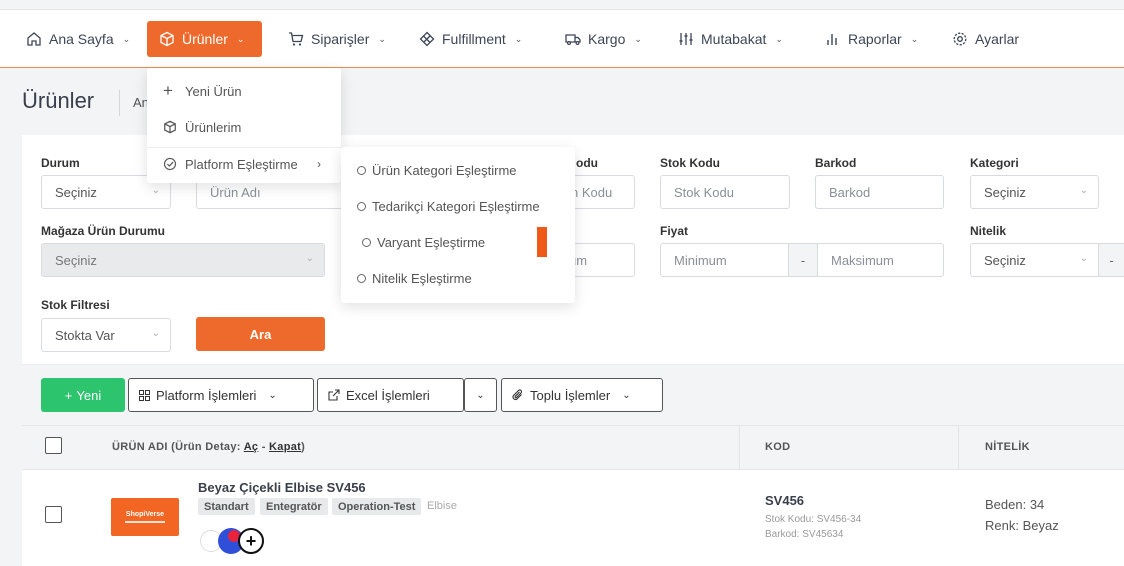 This screenshot has height=566, width=1124. What do you see at coordinates (730, 39) in the screenshot?
I see `nav-reconciliation: Mutabakat ⌄` at bounding box center [730, 39].